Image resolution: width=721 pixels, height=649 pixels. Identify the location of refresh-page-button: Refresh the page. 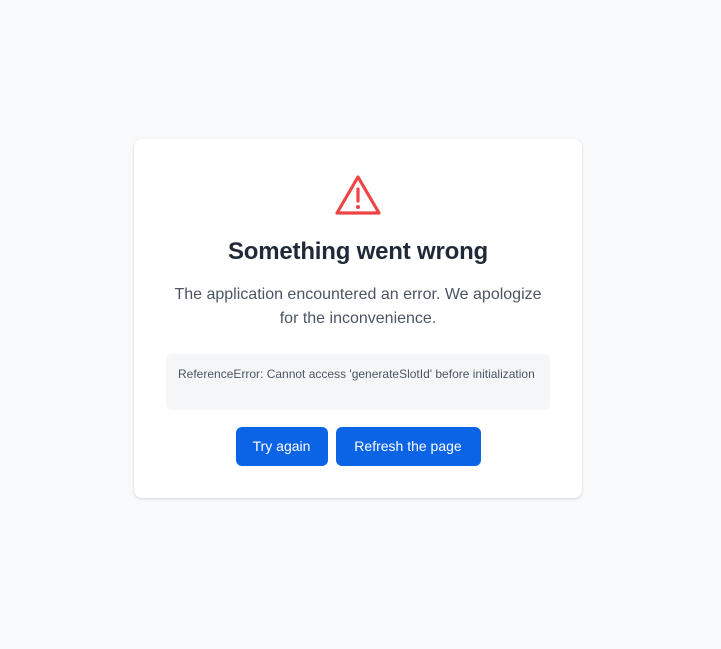
(408, 446).